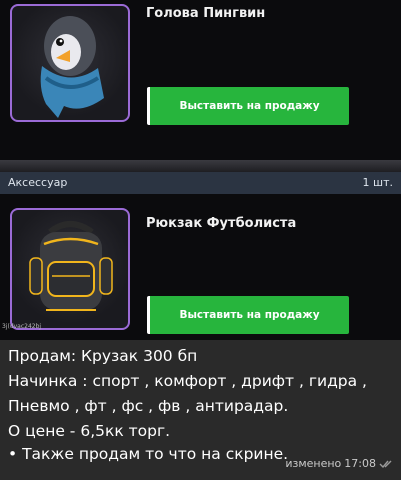  What do you see at coordinates (22, 326) in the screenshot?
I see `item-id-label: 3j(dvac242bj` at bounding box center [22, 326].